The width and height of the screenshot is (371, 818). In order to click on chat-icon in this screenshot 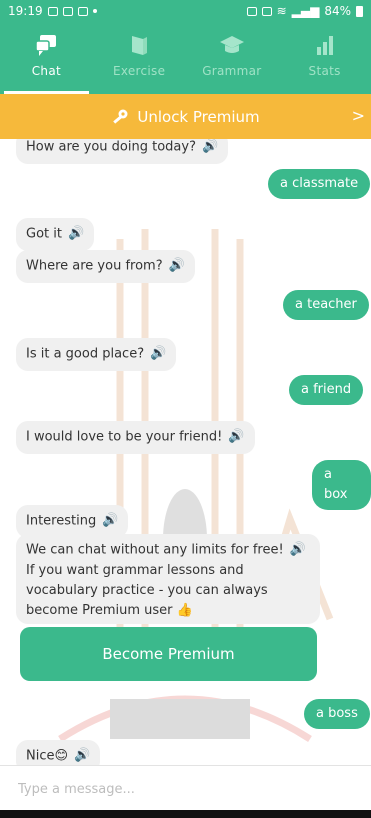, I will do `click(46, 45)`.